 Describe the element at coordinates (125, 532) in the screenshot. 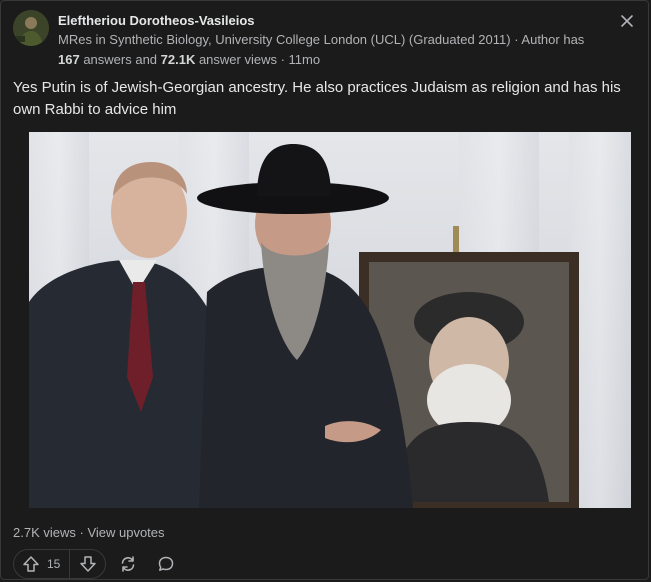

I see `view-upvotes-link: View upvotes` at that location.